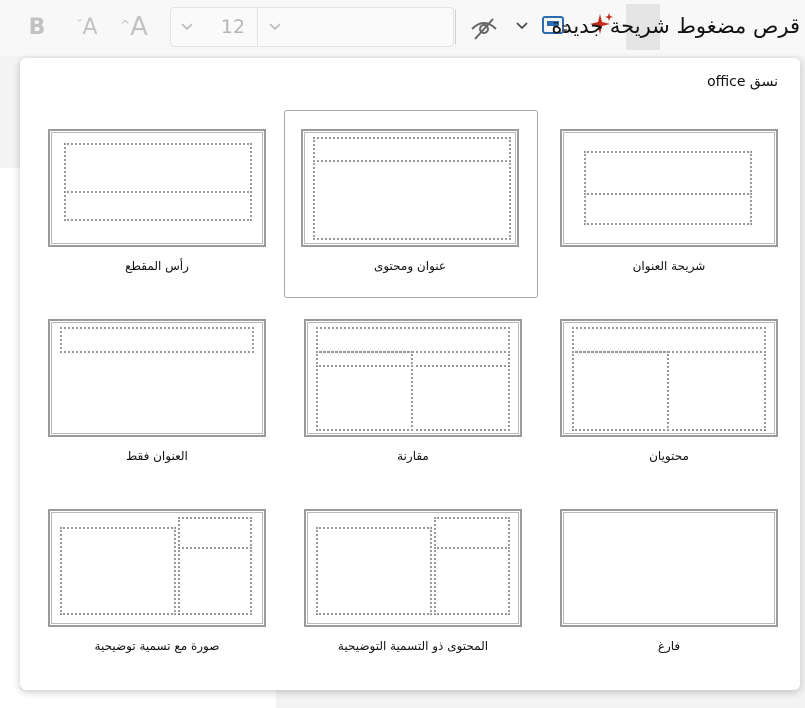  I want to click on font-name-dropdown-button, so click(275, 27).